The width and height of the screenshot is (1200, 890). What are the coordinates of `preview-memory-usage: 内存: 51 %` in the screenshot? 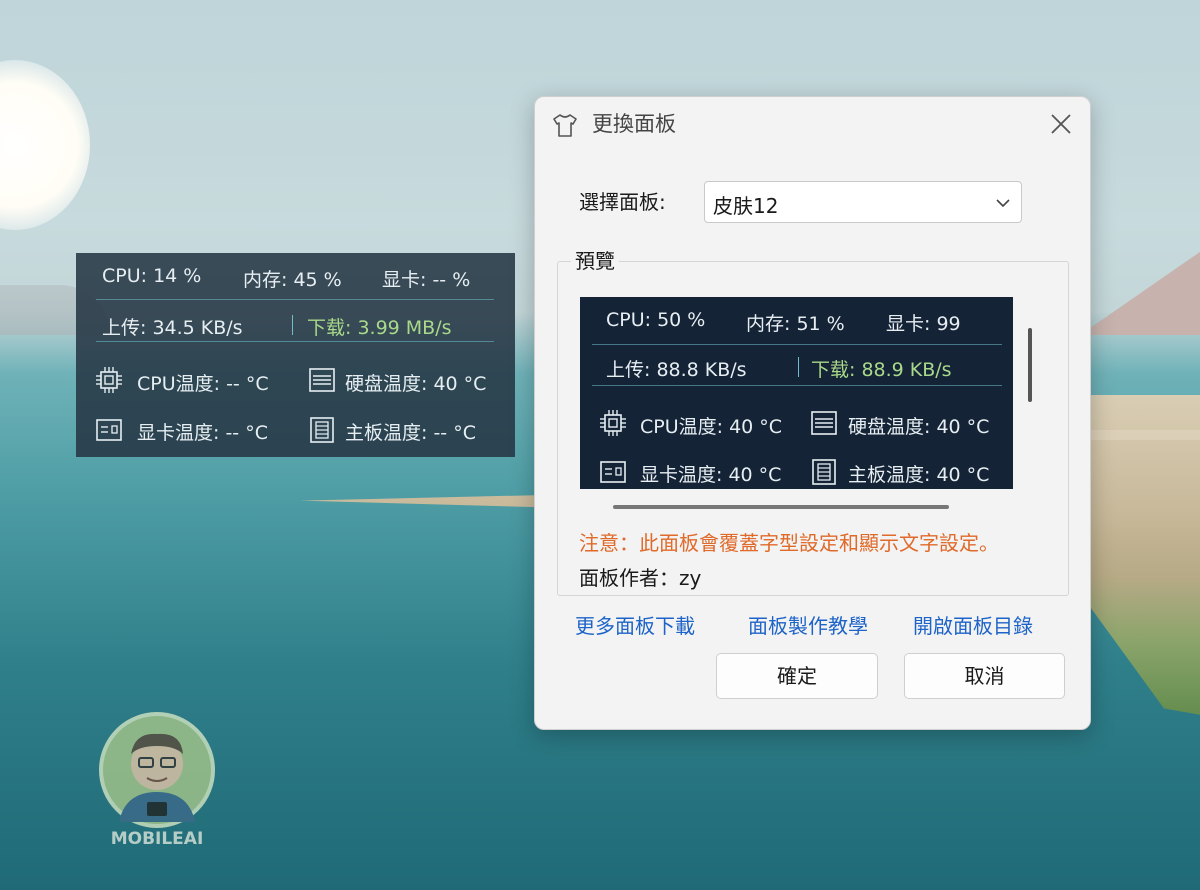 It's located at (795, 324).